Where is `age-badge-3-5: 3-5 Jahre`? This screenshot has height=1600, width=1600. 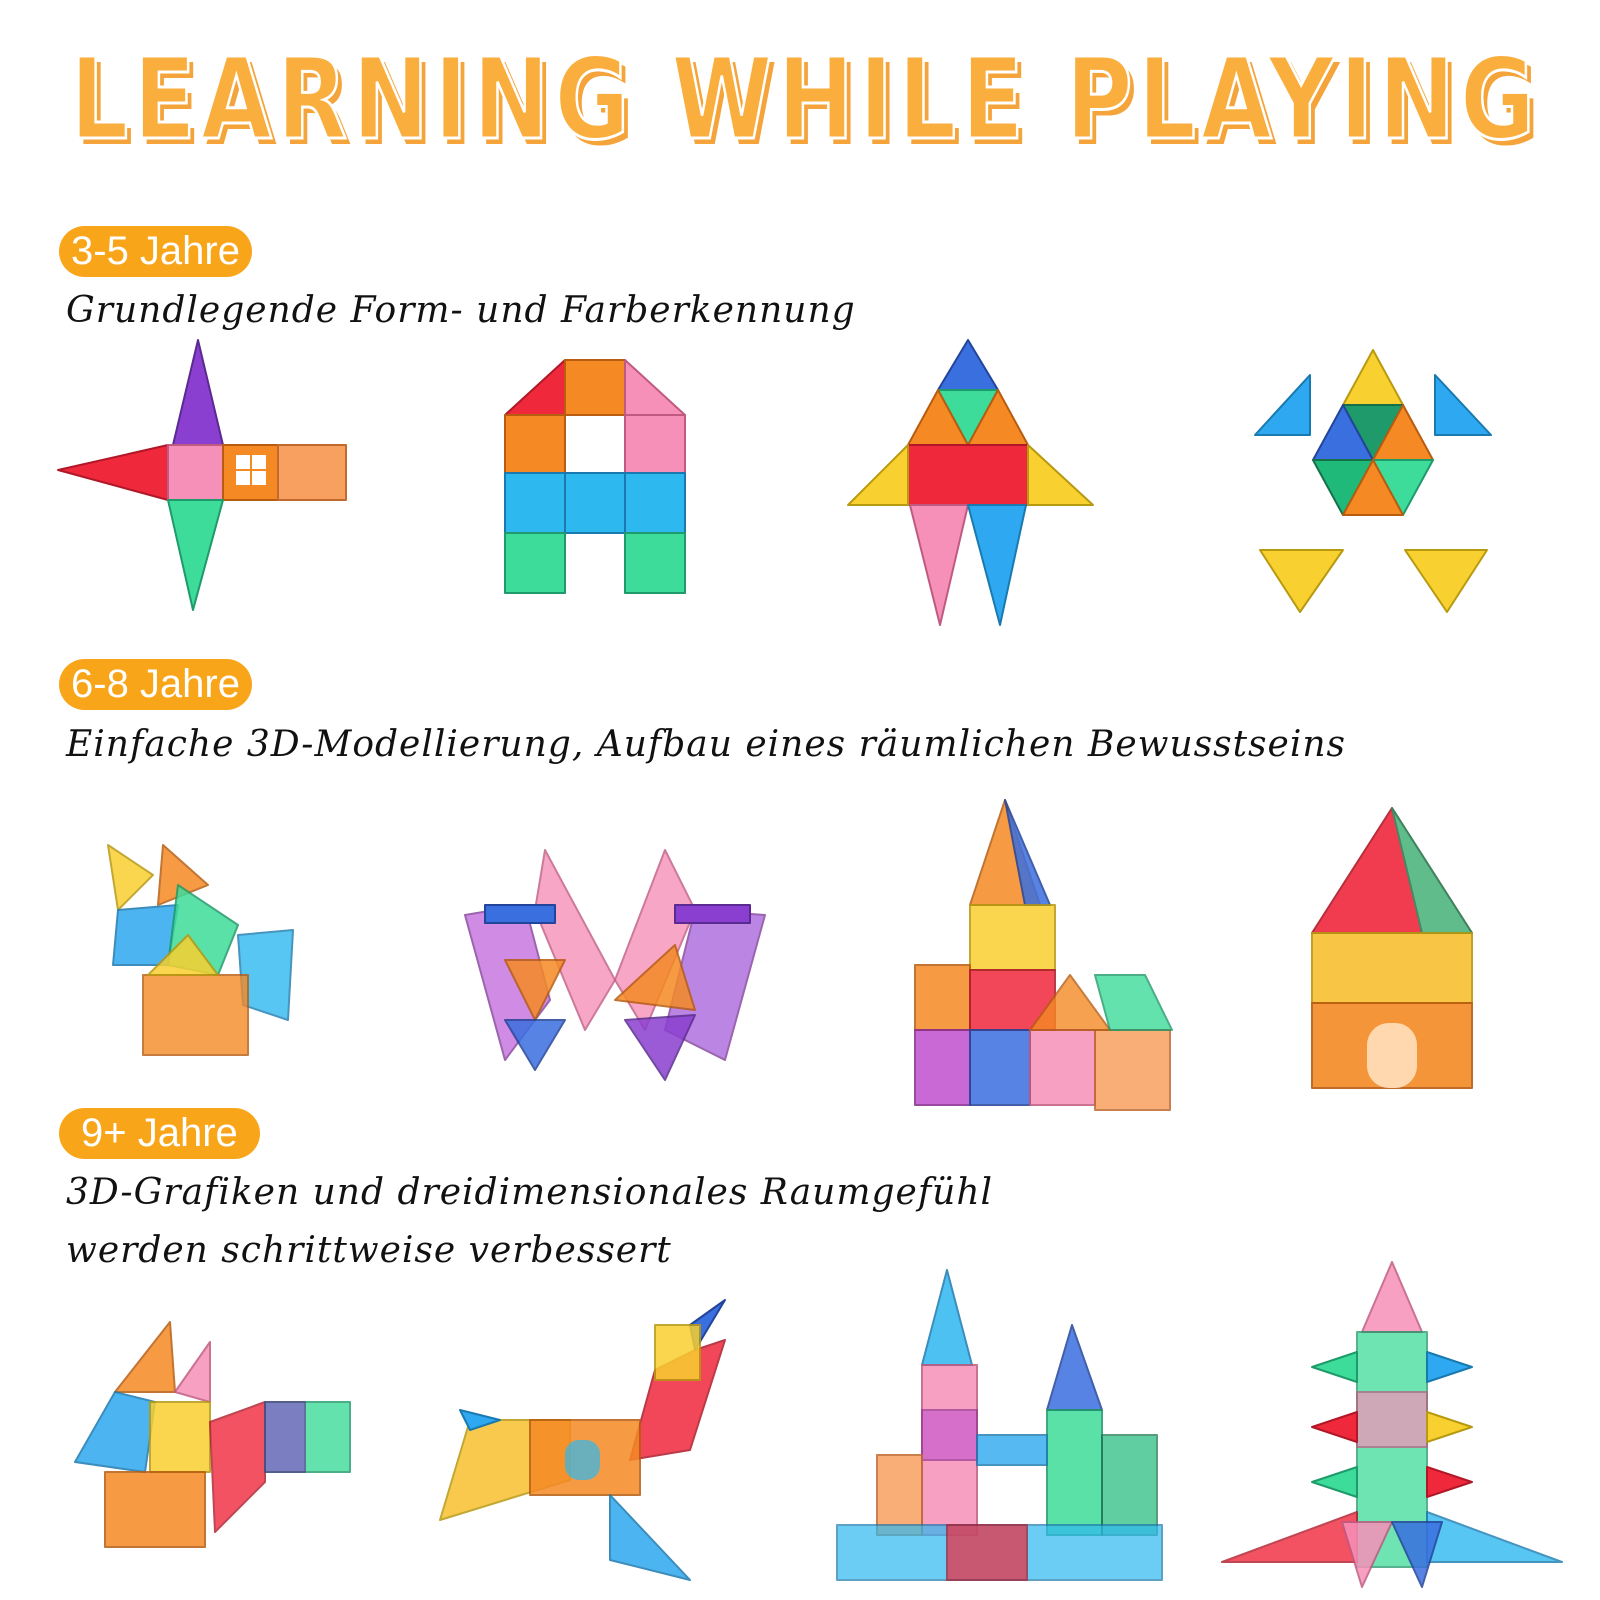
age-badge-3-5: 3-5 Jahre is located at coordinates (155, 251).